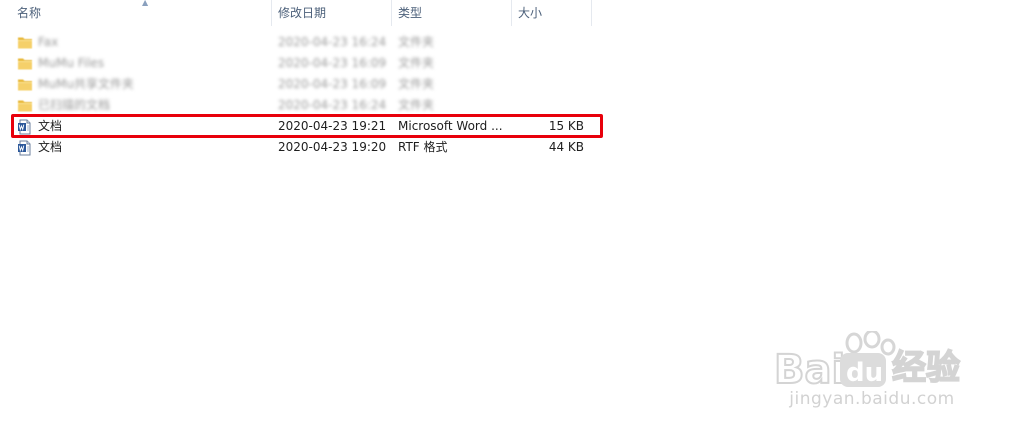  Describe the element at coordinates (86, 84) in the screenshot. I see `file-name: MuMu共享文件夹` at that location.